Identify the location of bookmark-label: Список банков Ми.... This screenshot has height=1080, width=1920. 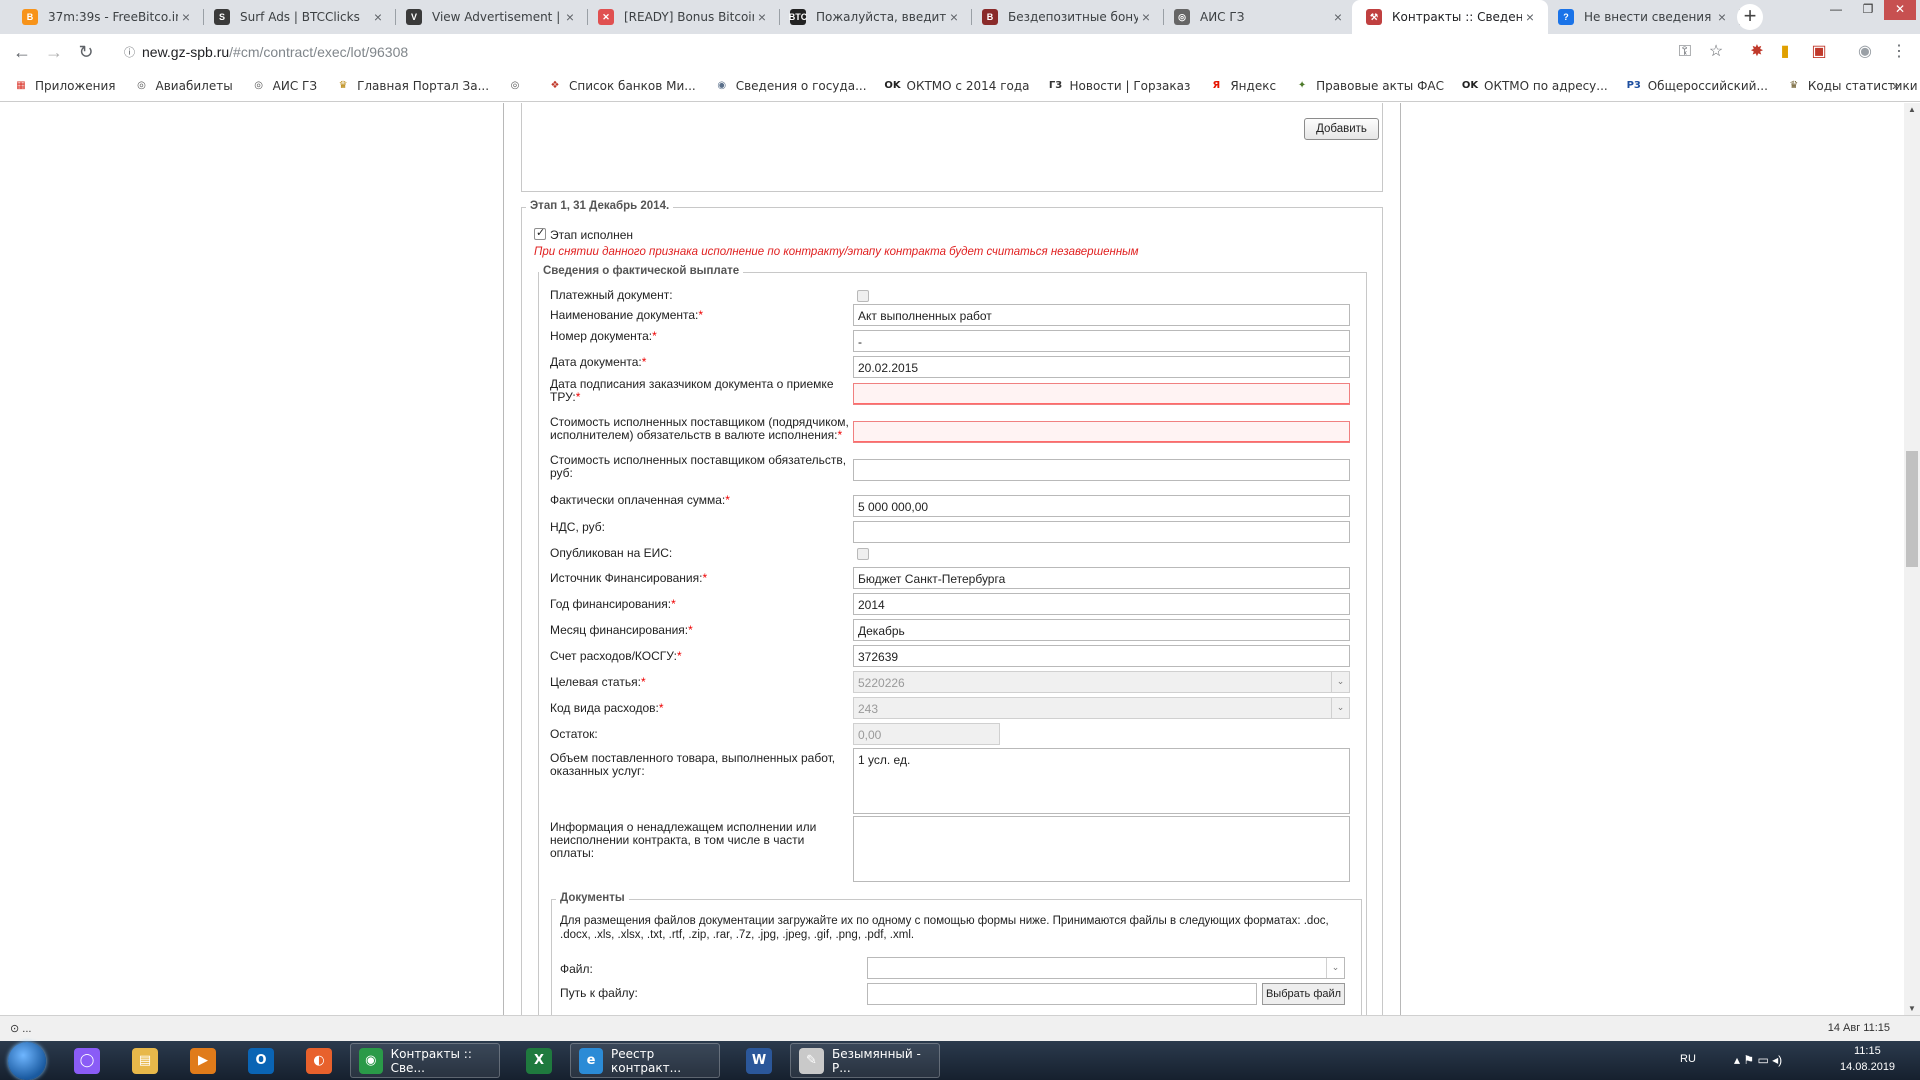
(632, 85).